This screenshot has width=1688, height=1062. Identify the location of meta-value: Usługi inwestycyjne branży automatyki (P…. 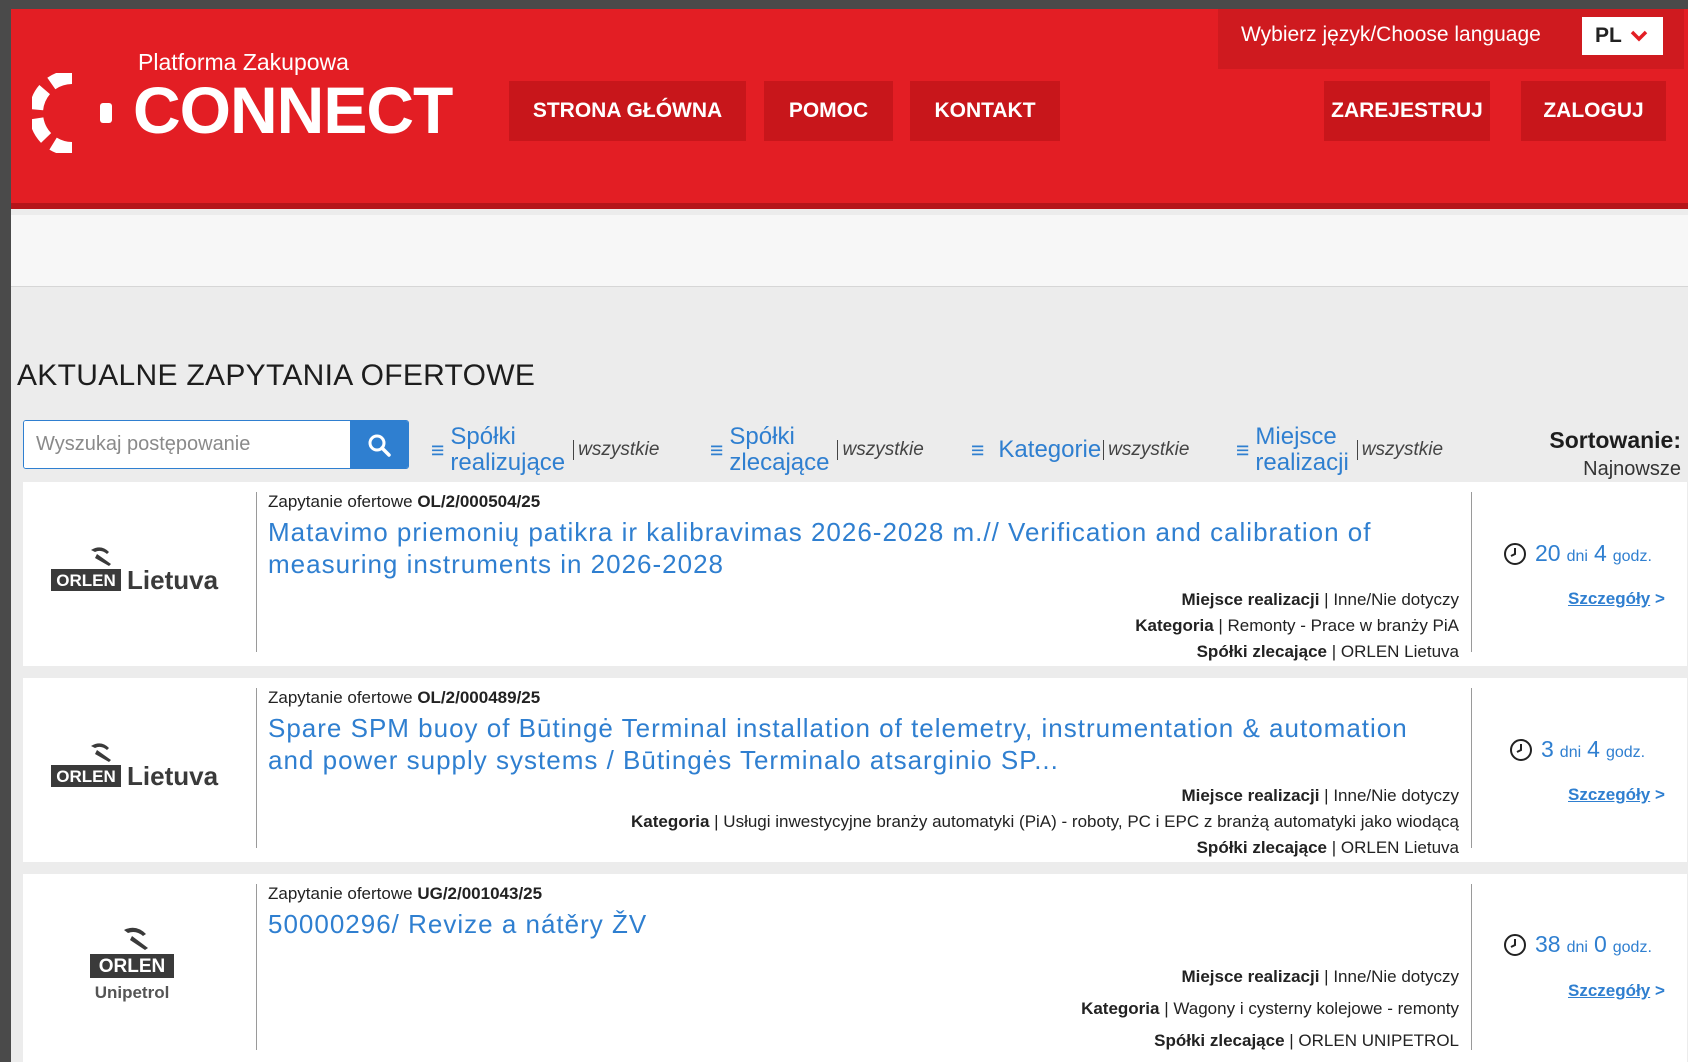
(1091, 821).